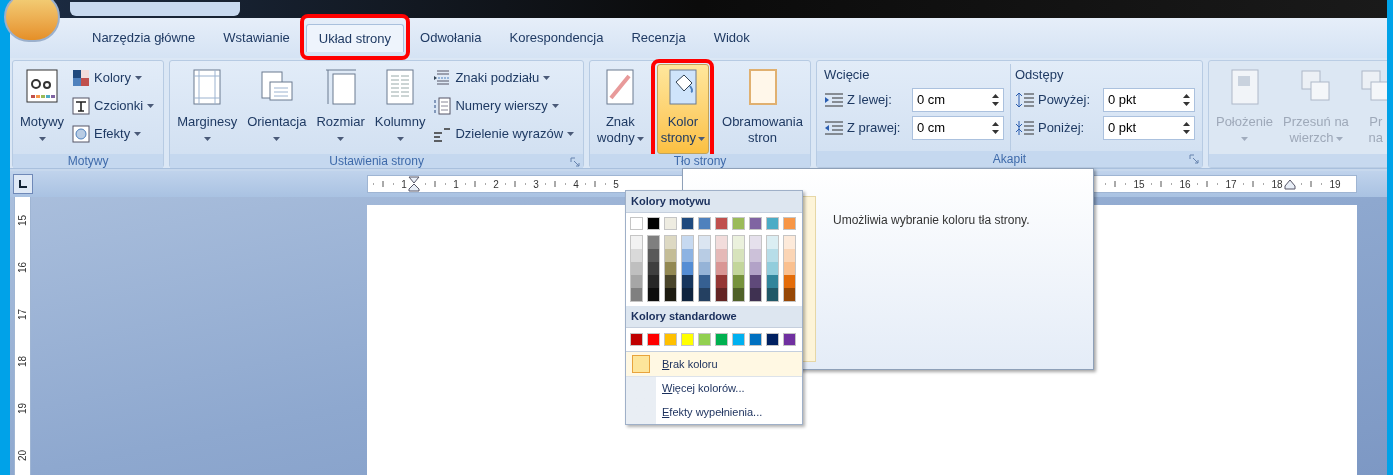  What do you see at coordinates (957, 128) in the screenshot?
I see `spin-field: 0 cm` at bounding box center [957, 128].